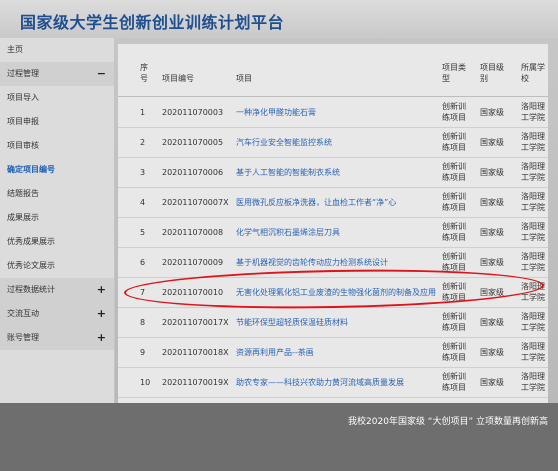  I want to click on project-name-link-text: 节能环保型超轻质保温硅质材料, so click(292, 322).